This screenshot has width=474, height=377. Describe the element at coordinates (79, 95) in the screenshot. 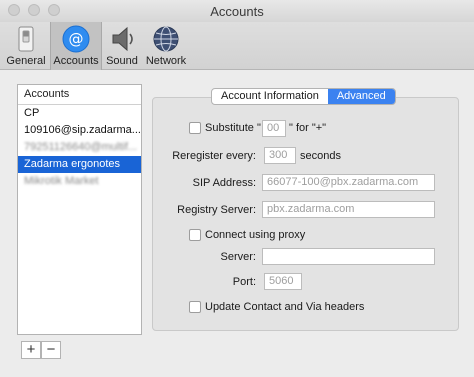

I see `accounts-list-header: Accounts` at that location.